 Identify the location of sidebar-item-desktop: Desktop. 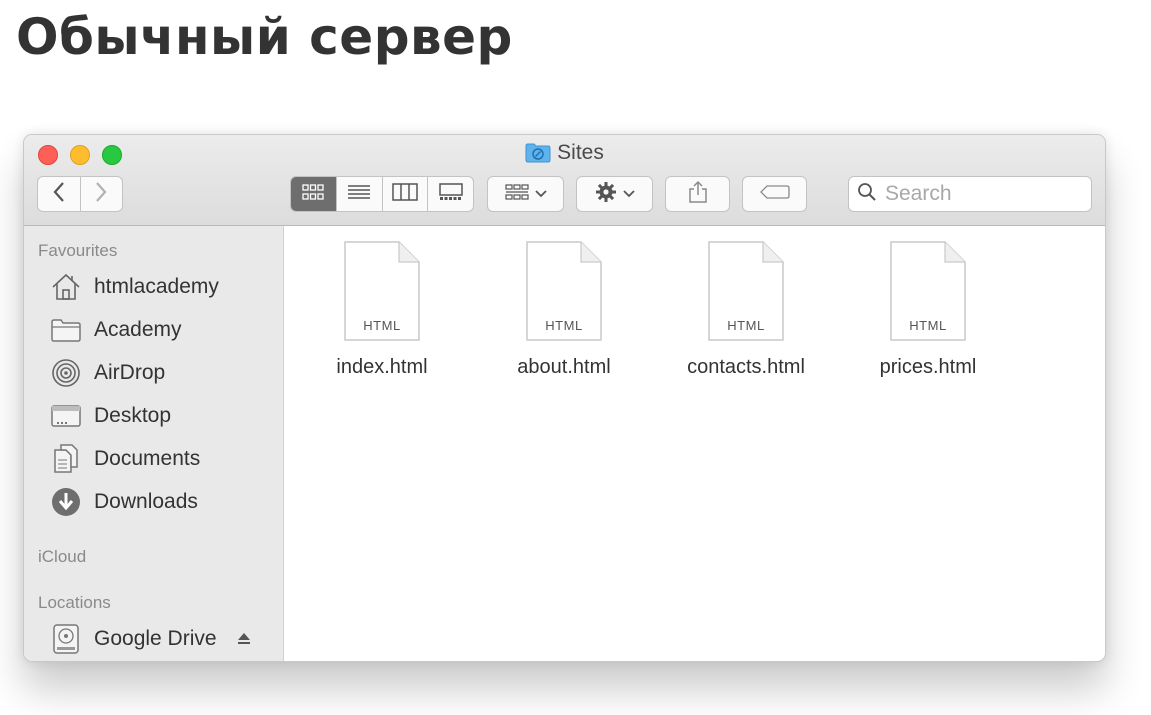
(110, 416).